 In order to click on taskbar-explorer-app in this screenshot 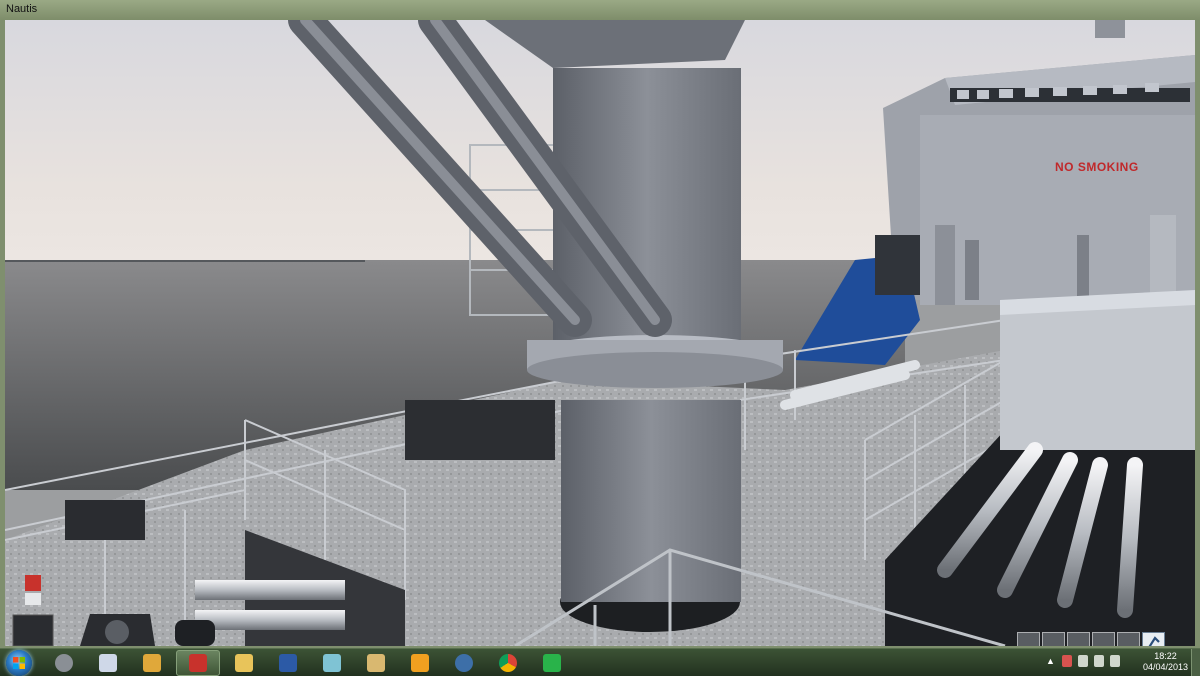, I will do `click(244, 663)`.